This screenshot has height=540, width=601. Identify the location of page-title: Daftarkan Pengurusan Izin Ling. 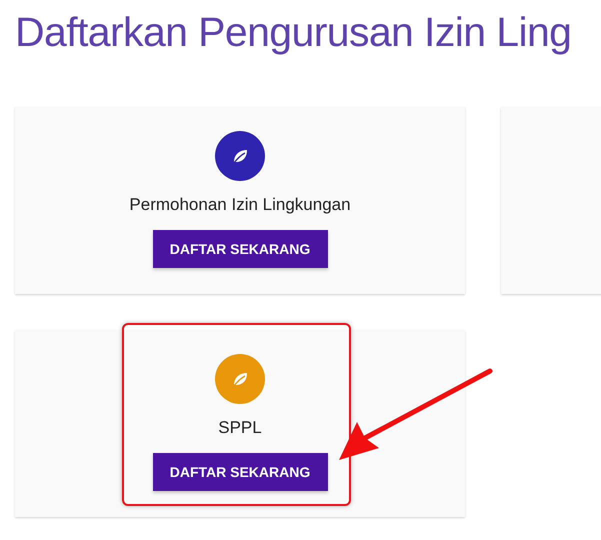
(293, 32).